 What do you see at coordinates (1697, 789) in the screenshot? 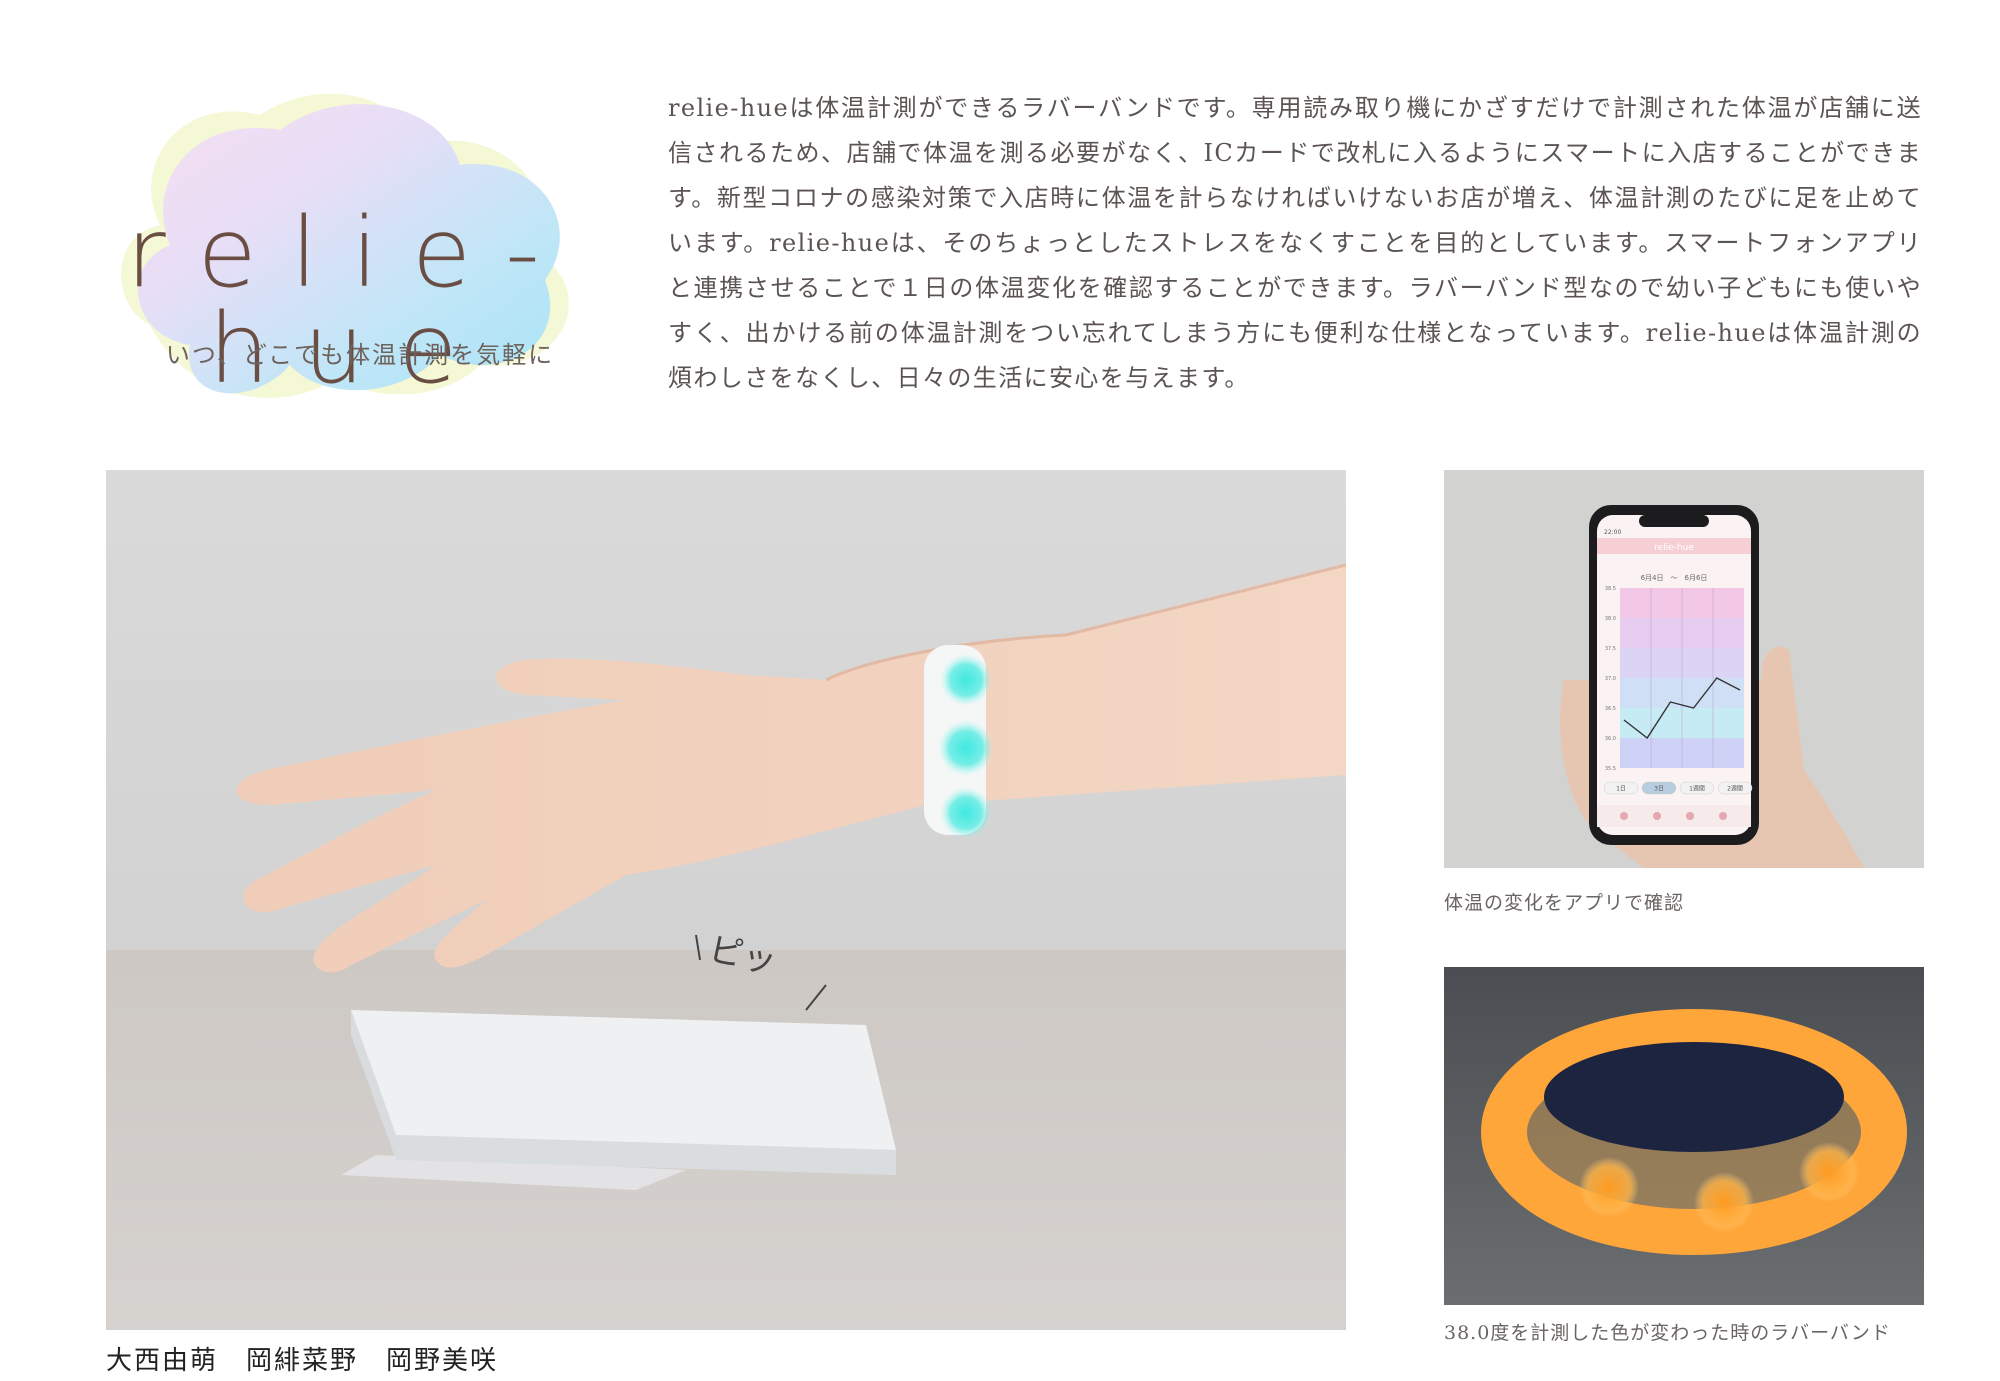
I see `range-button-label: 1週間` at bounding box center [1697, 789].